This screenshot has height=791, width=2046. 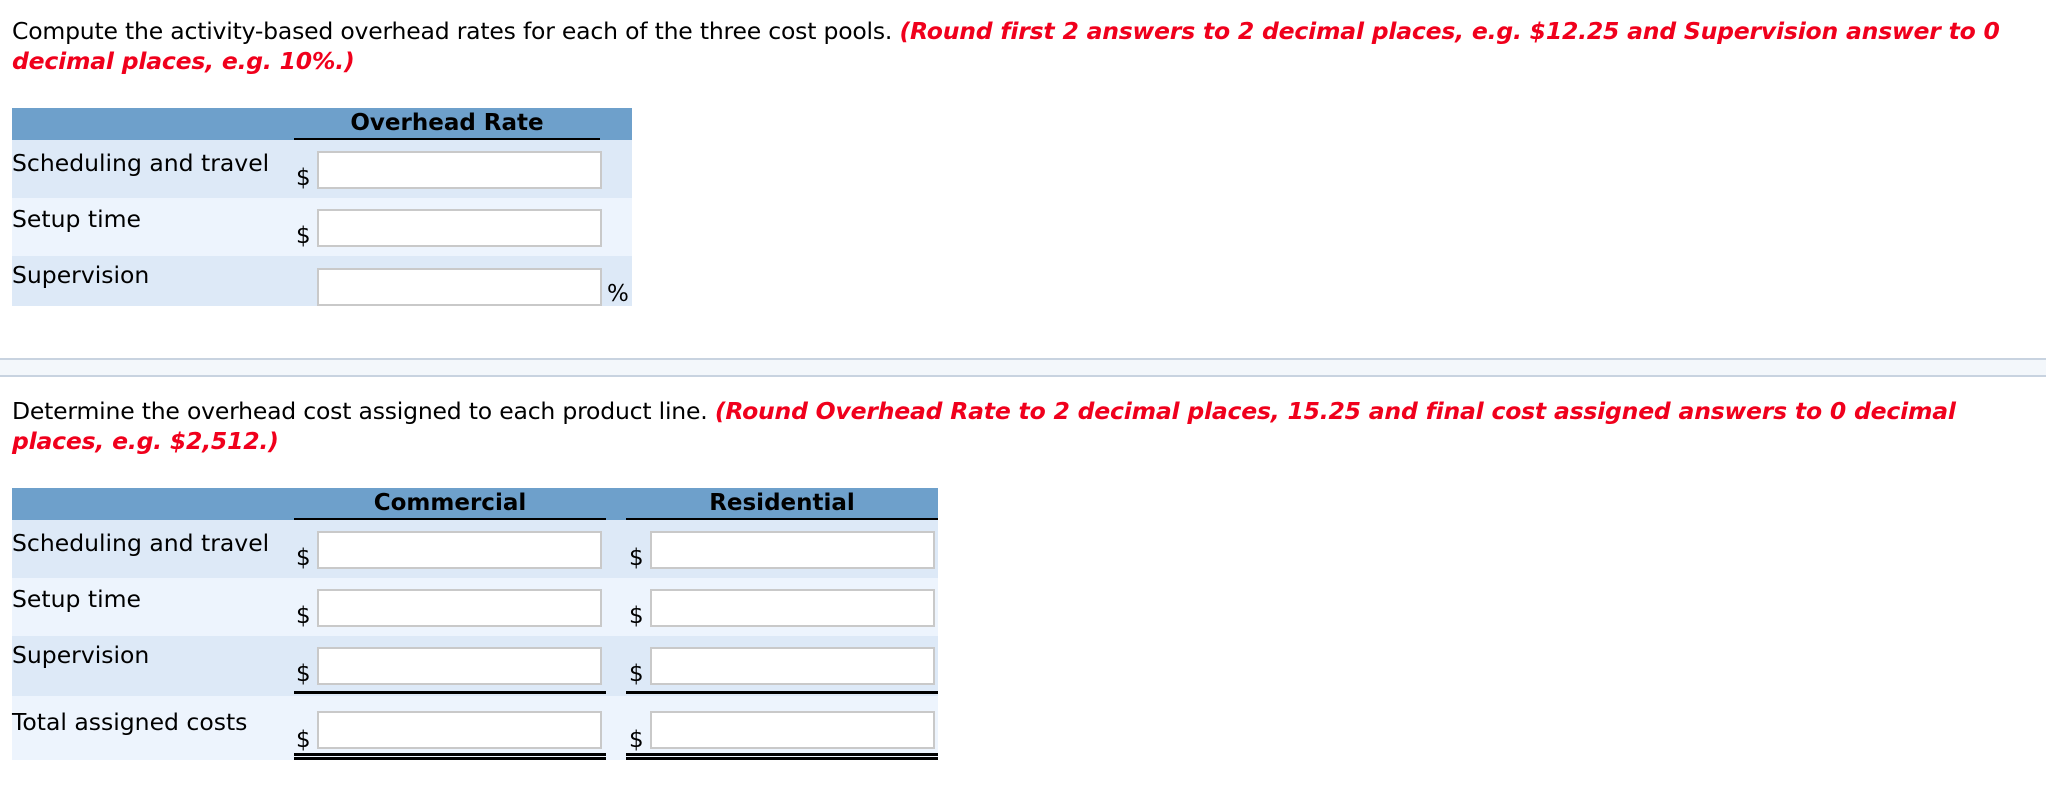 What do you see at coordinates (459, 666) in the screenshot?
I see `commercial-supervision-input` at bounding box center [459, 666].